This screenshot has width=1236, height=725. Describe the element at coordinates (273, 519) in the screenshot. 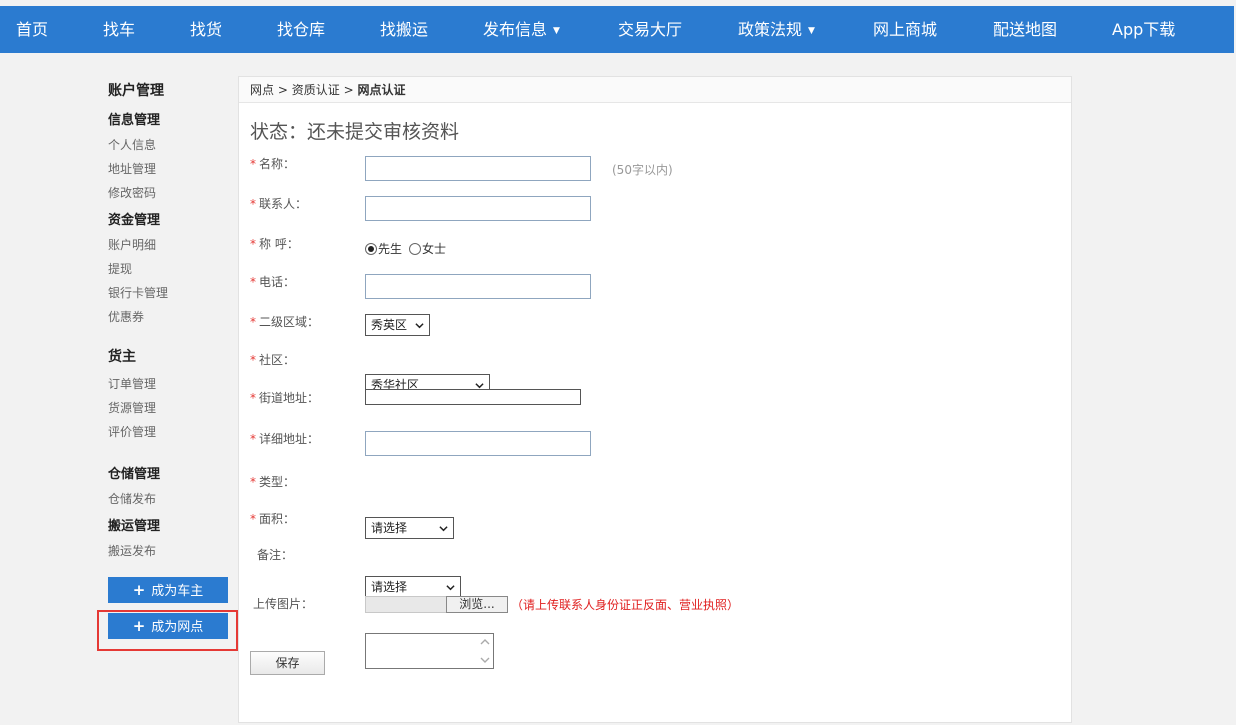

I see `area-label: * 面积：` at that location.